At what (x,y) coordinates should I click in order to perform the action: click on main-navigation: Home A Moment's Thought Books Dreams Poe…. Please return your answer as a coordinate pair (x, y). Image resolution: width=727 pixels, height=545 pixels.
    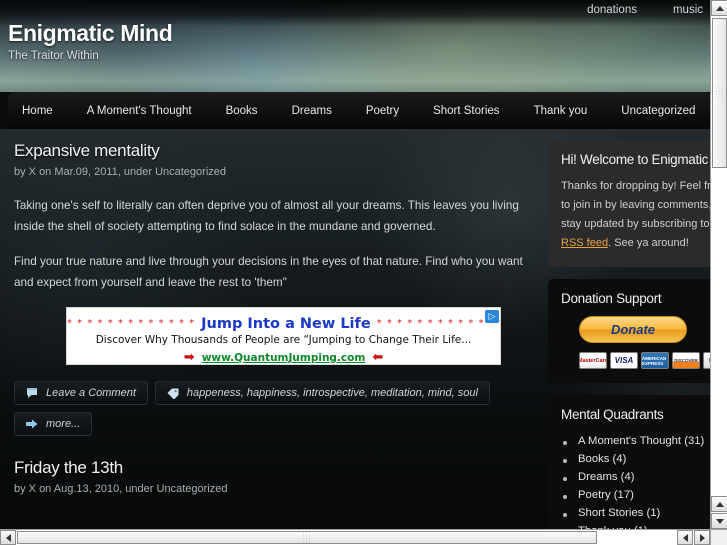
    Looking at the image, I should click on (359, 110).